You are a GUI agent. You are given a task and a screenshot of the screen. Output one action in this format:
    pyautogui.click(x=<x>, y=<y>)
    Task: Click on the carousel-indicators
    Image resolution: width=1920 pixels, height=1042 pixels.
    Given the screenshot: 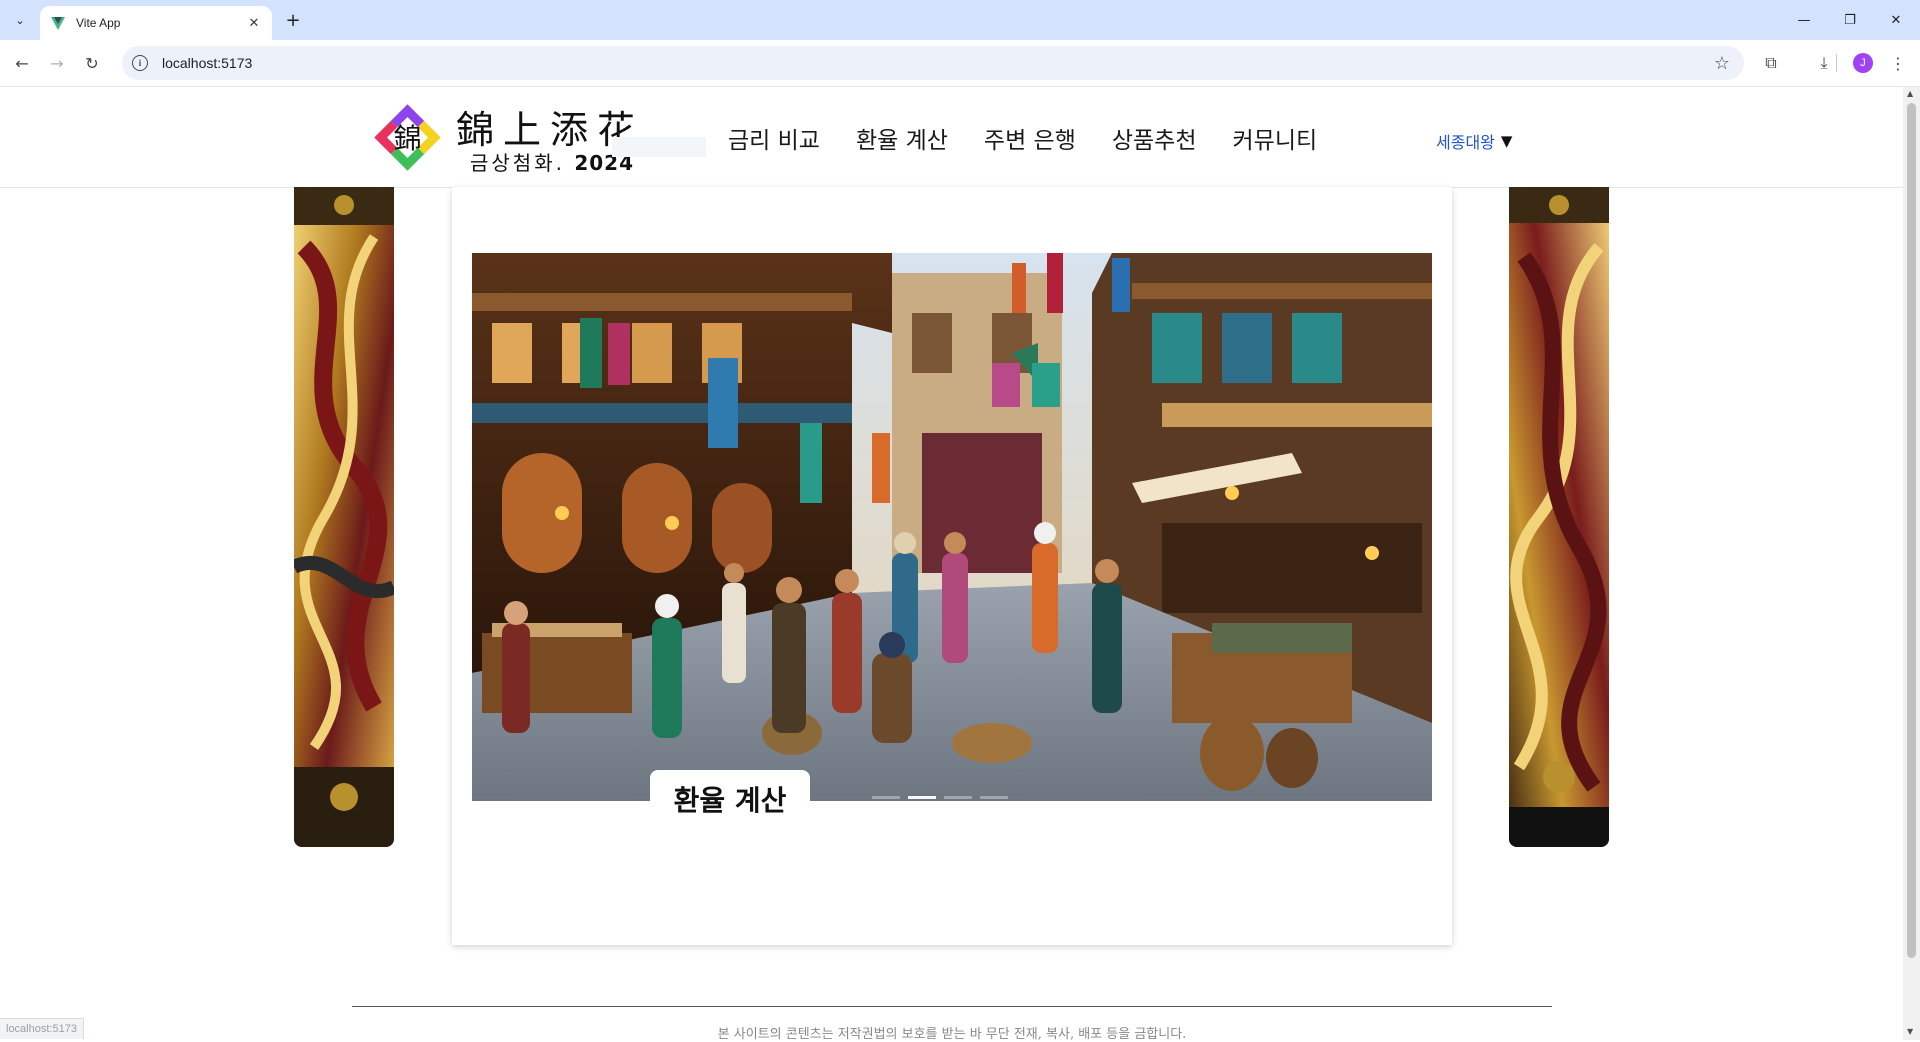 What is the action you would take?
    pyautogui.click(x=940, y=797)
    